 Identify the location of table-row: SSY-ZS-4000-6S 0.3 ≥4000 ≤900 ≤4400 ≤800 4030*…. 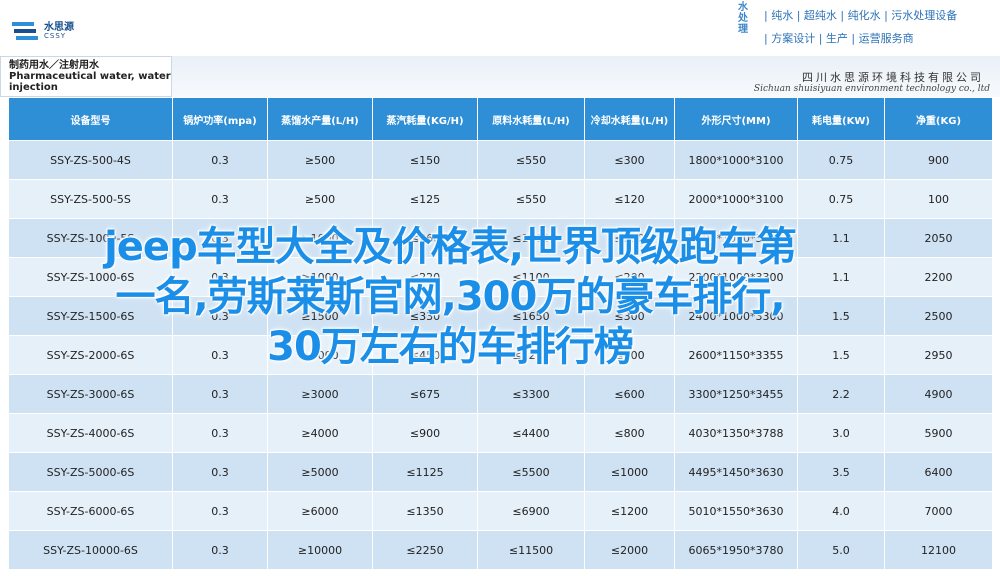
(500, 433).